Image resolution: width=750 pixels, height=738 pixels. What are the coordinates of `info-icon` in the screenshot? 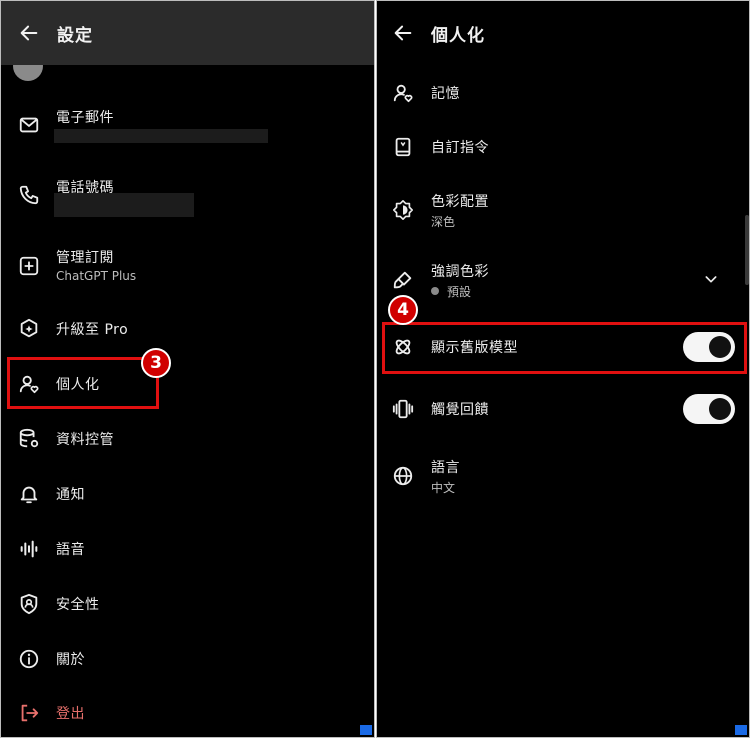 It's located at (29, 659).